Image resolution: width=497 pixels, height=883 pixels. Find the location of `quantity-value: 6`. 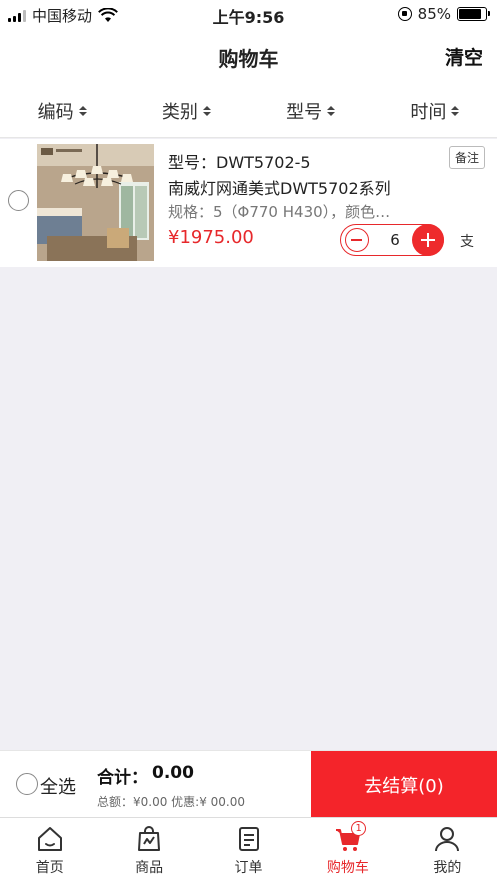

quantity-value: 6 is located at coordinates (395, 240).